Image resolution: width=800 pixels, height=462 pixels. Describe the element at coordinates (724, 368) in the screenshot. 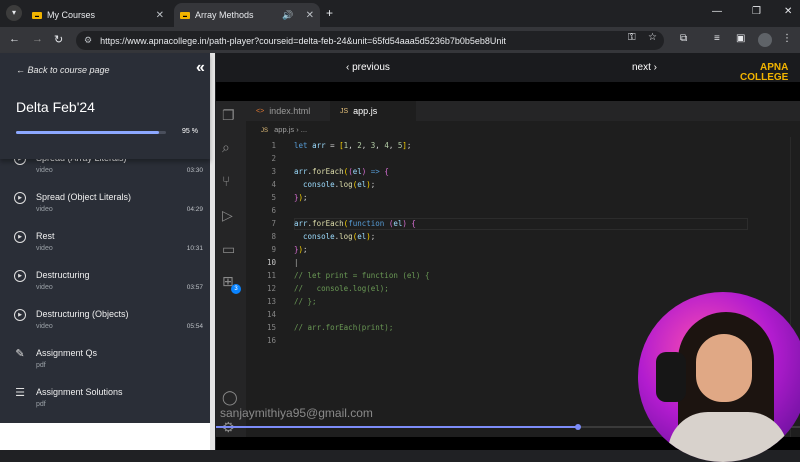

I see `presenter-face` at that location.